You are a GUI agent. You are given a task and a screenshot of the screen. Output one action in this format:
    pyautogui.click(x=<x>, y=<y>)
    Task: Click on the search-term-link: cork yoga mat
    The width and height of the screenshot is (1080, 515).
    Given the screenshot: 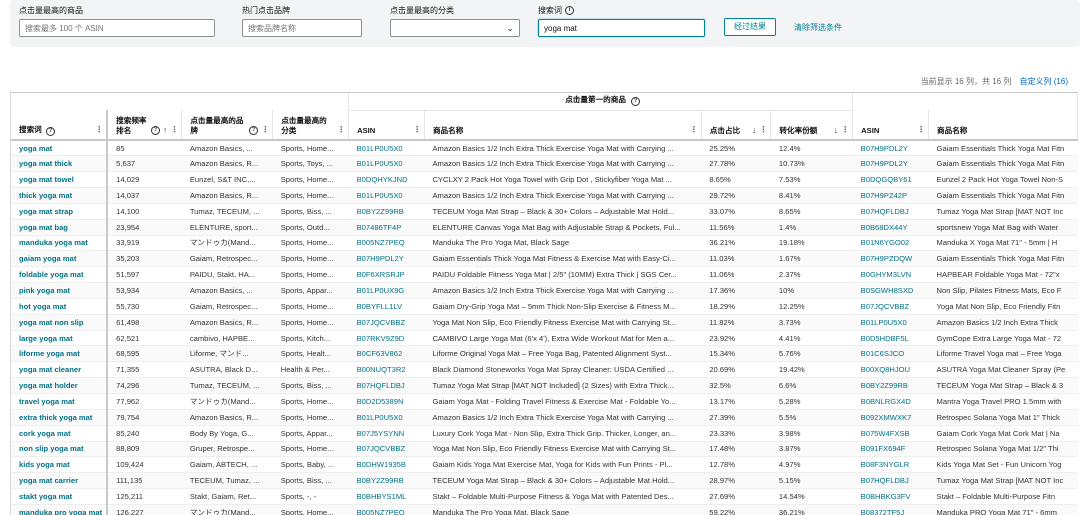 What is the action you would take?
    pyautogui.click(x=60, y=433)
    